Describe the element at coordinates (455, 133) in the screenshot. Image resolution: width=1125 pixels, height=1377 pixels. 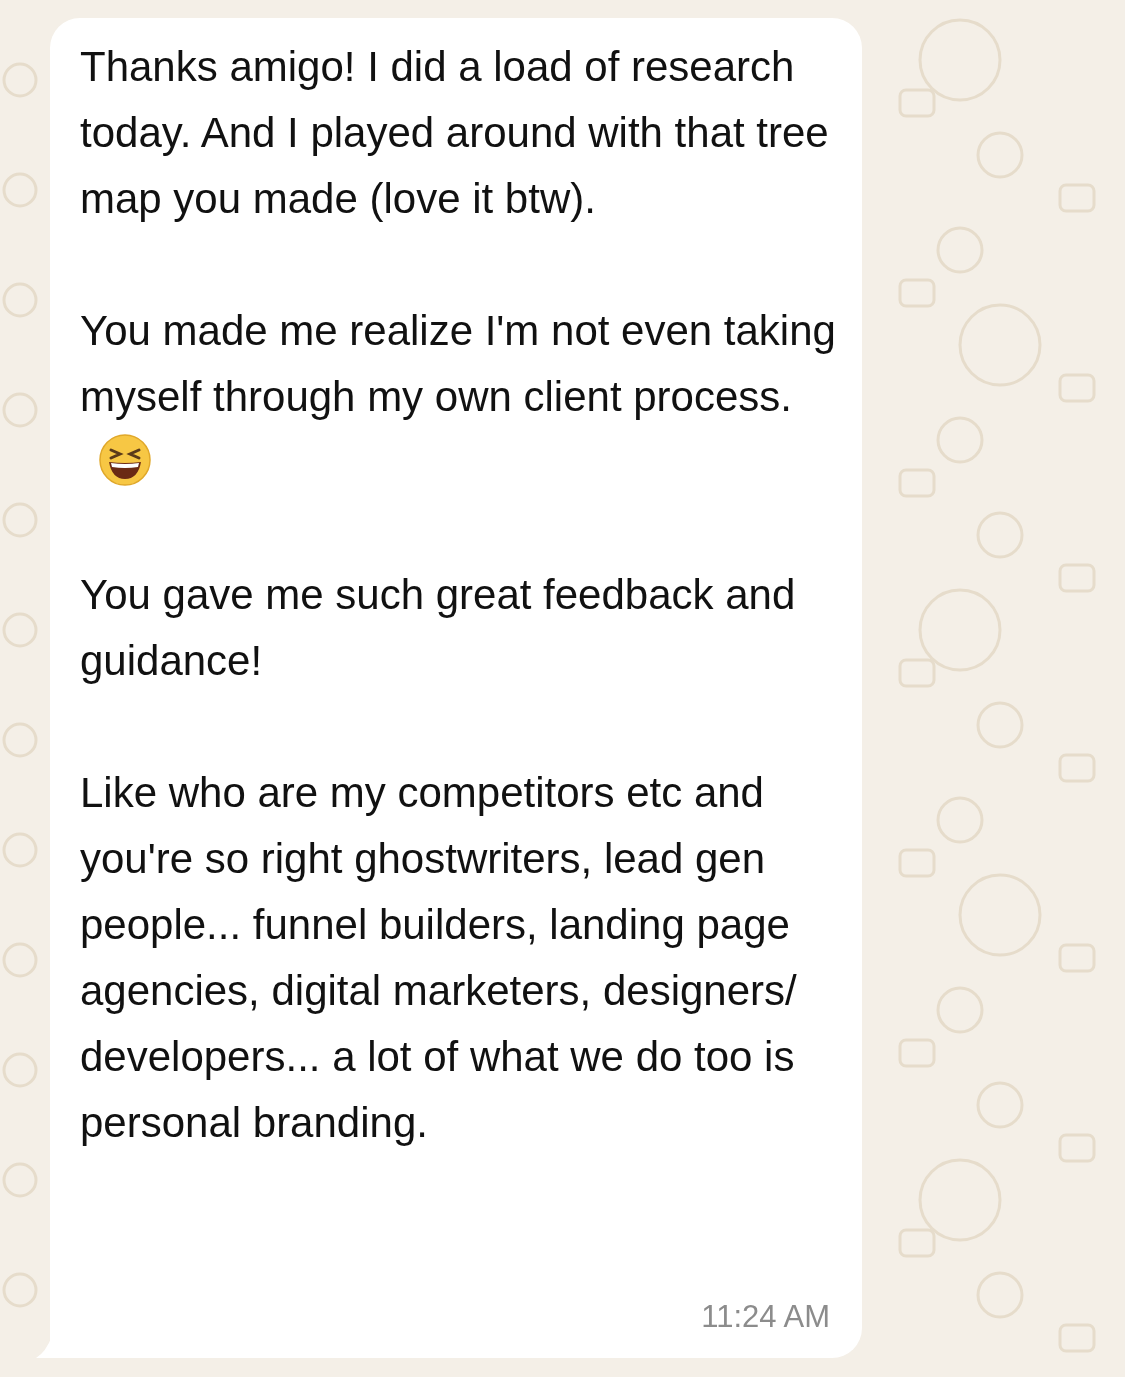
I see `message-text: Thanks amigo! I did a load of research today. And I played around with that tree map you made (love it btw).` at that location.